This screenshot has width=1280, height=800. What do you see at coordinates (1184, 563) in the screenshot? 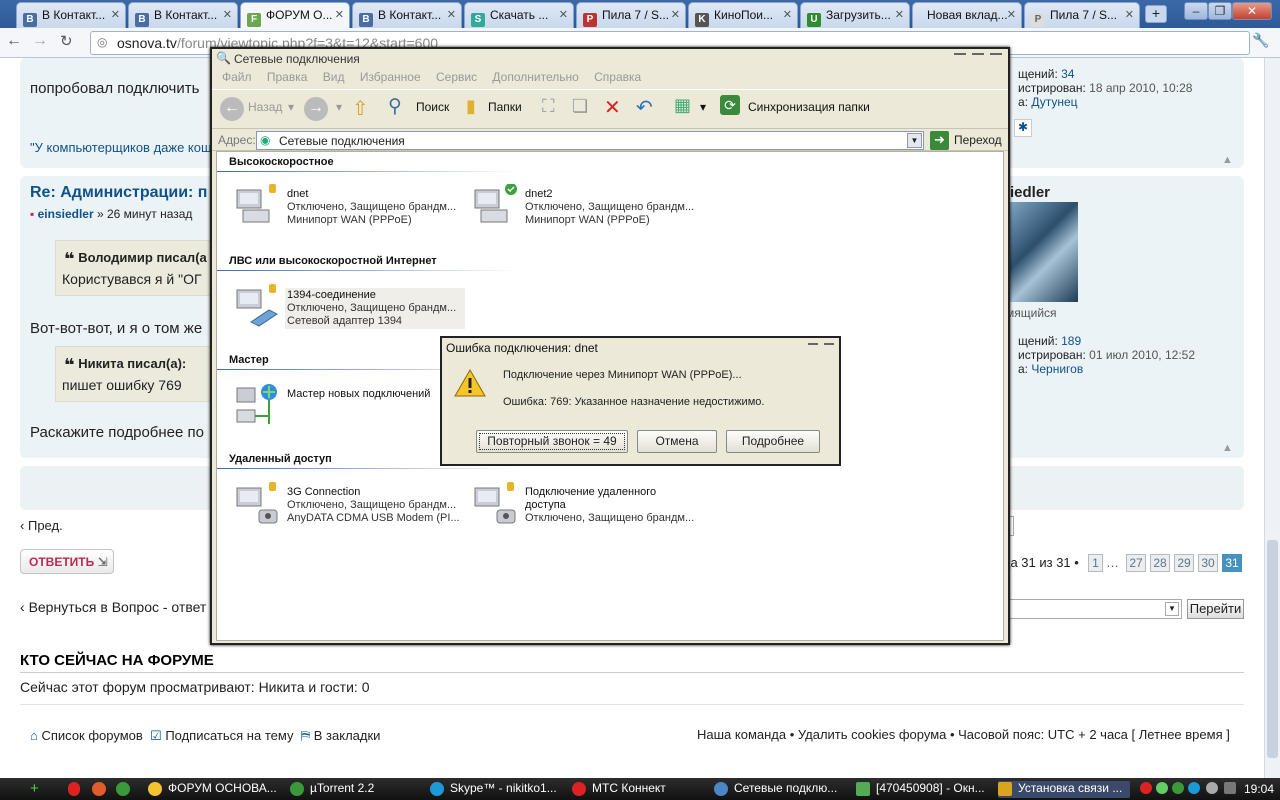
I see `page-link-29: 29` at bounding box center [1184, 563].